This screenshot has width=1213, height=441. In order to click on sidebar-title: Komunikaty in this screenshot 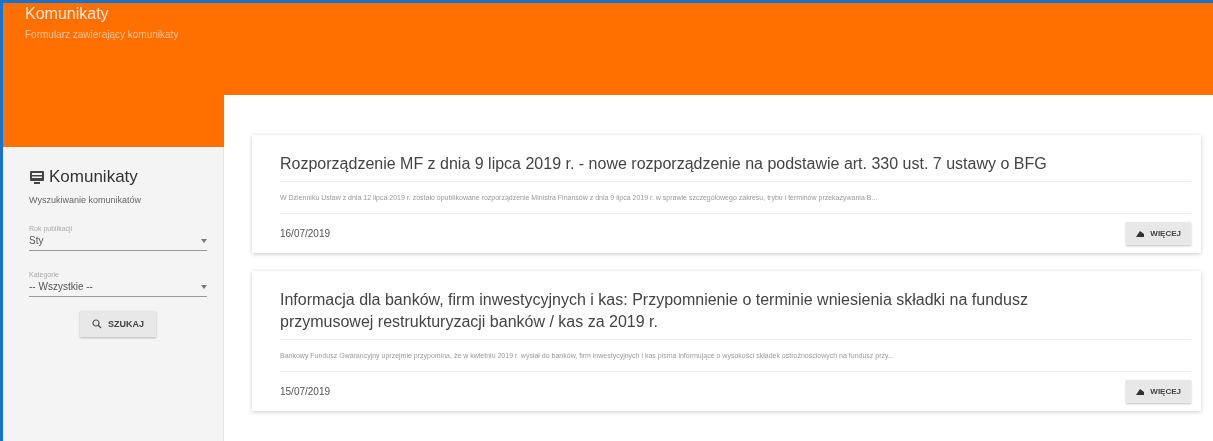, I will do `click(93, 177)`.